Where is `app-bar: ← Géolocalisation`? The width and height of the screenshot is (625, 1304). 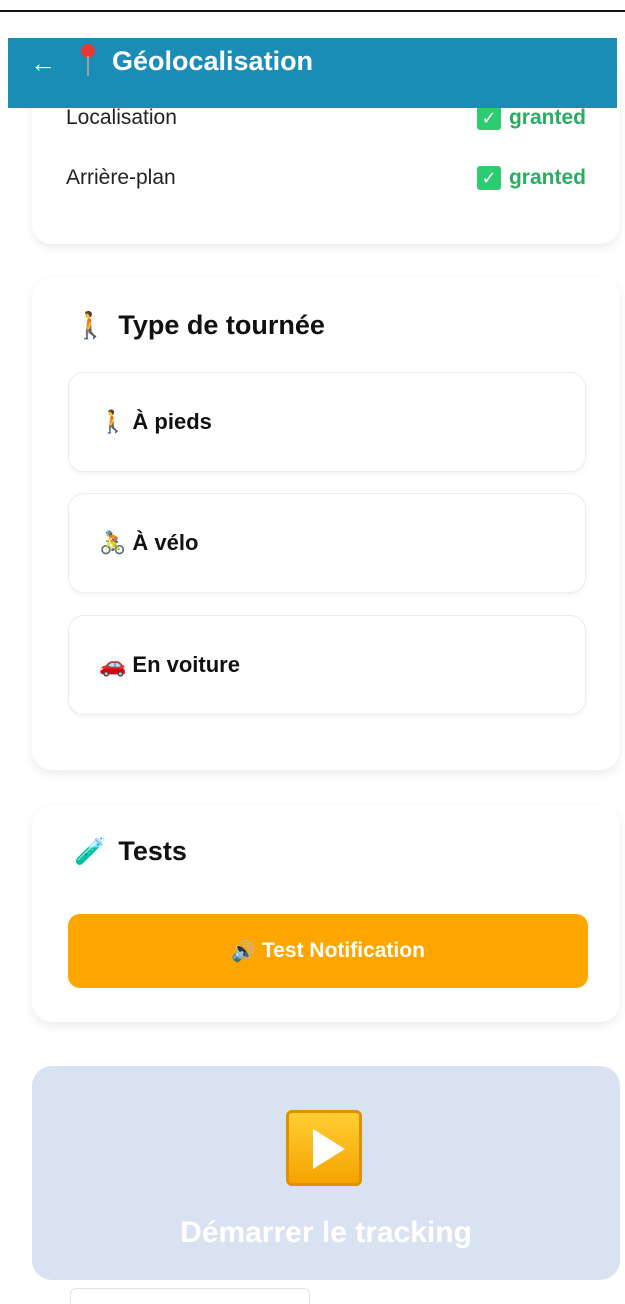
app-bar: ← Géolocalisation is located at coordinates (312, 73).